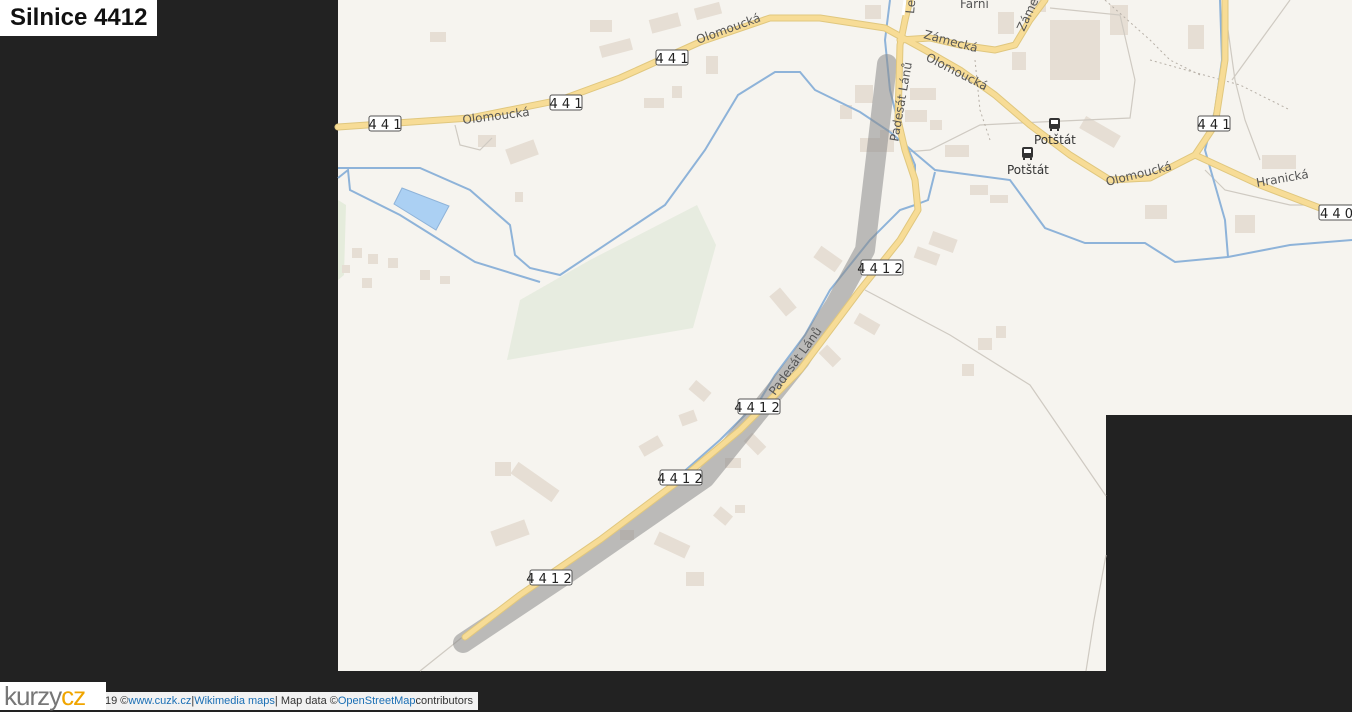 The image size is (1352, 712). What do you see at coordinates (234, 701) in the screenshot?
I see `wikimedia-link: Wikimedia maps` at bounding box center [234, 701].